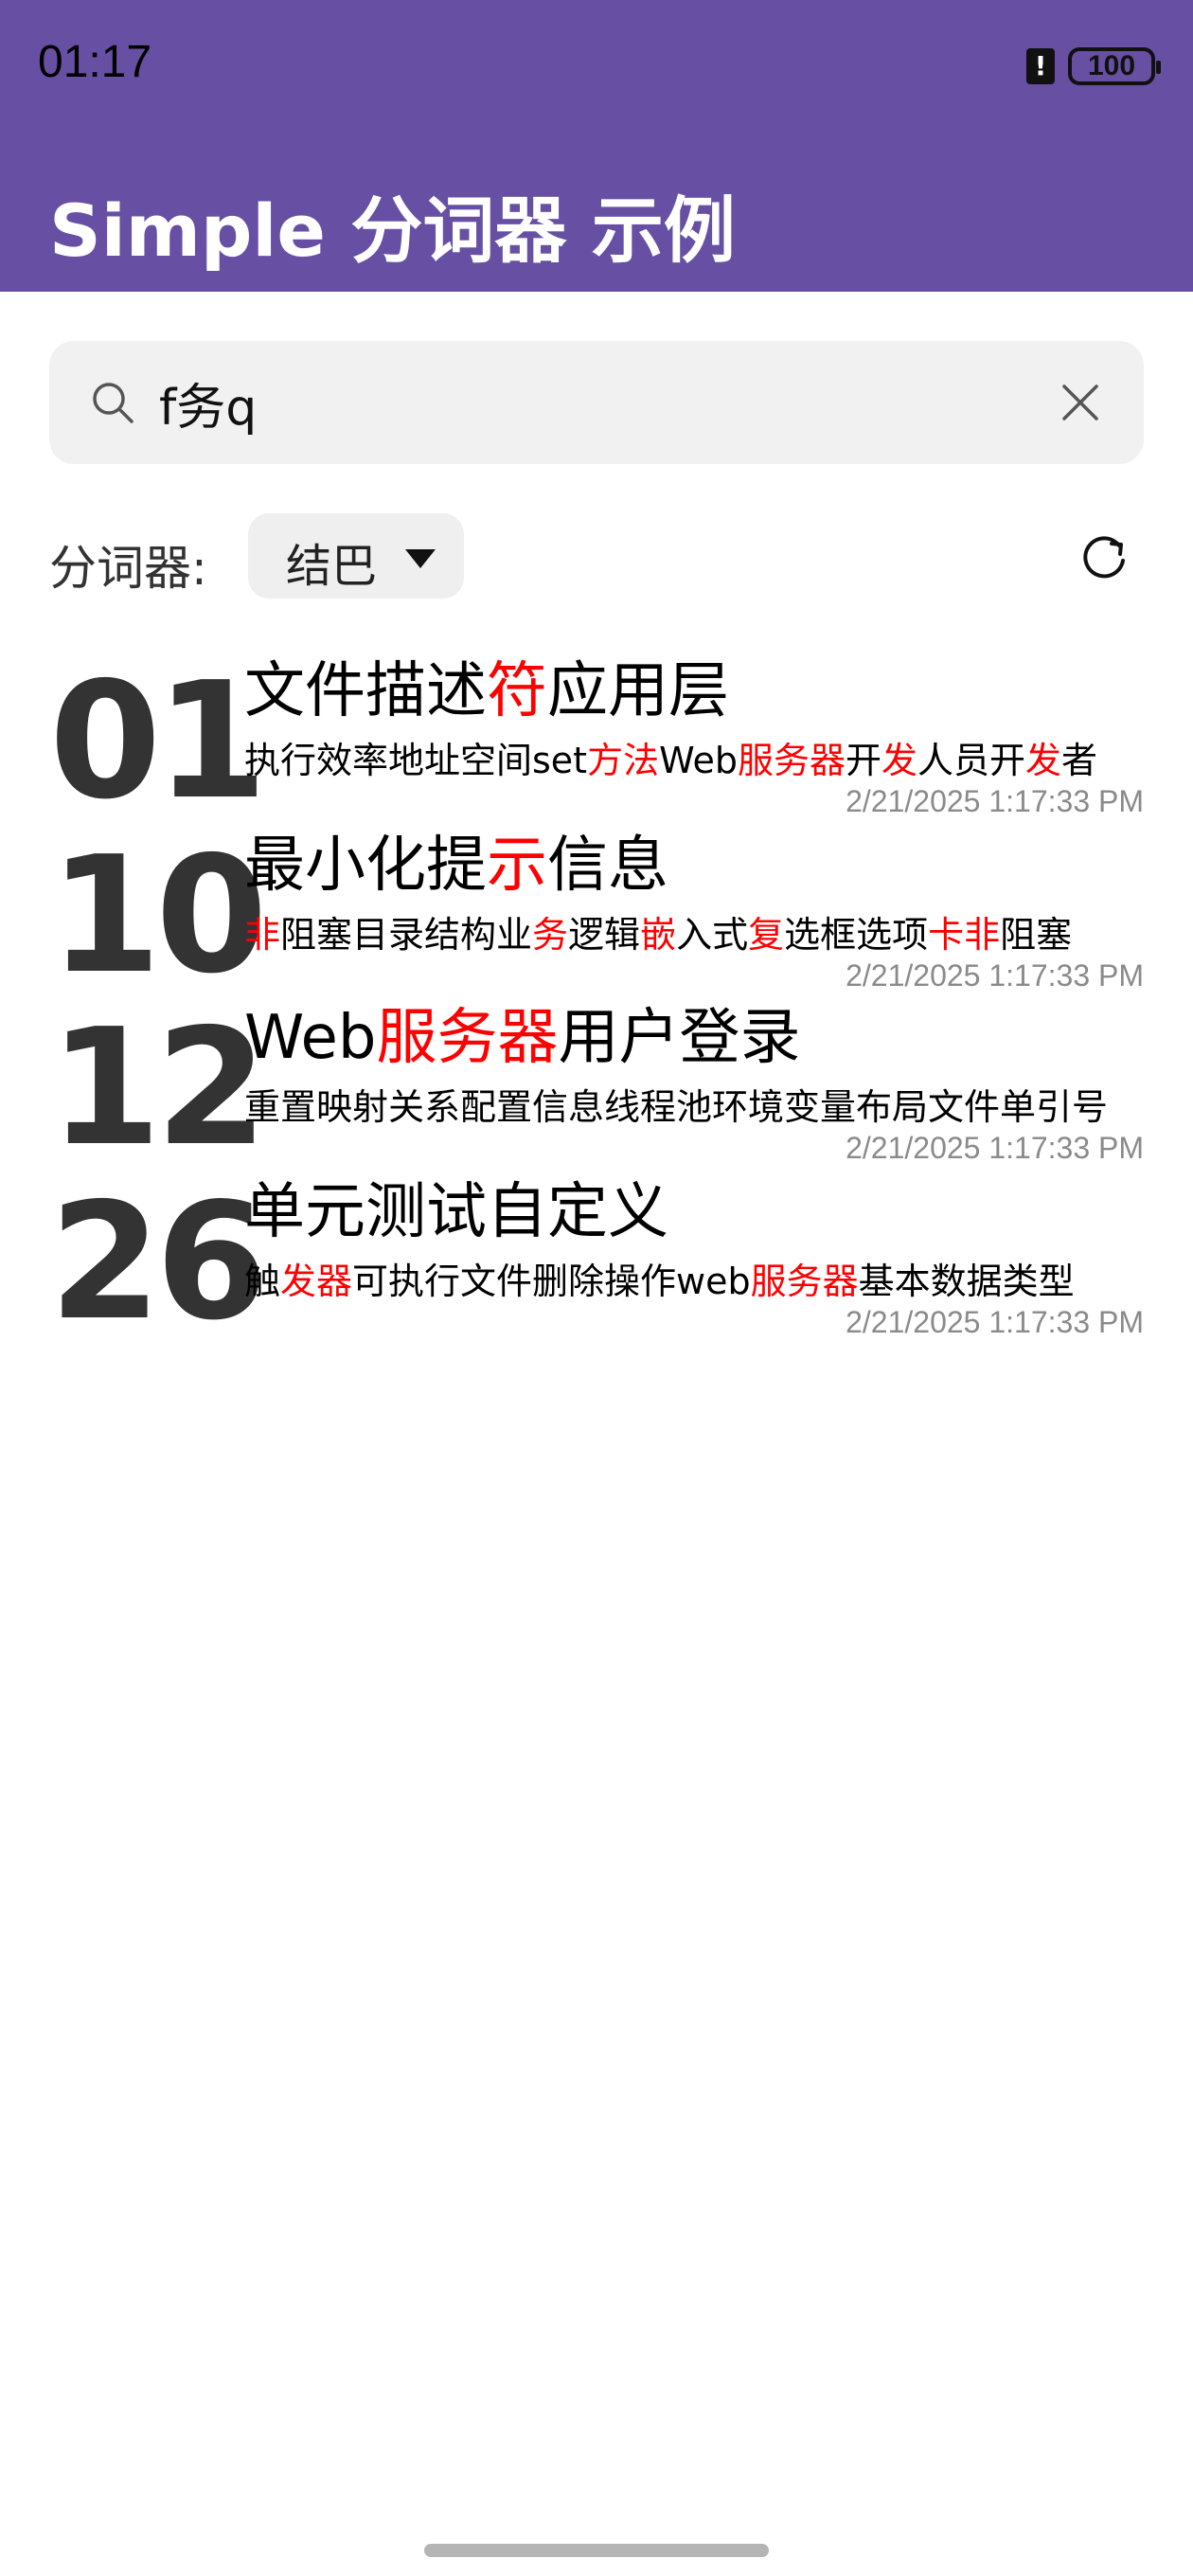  I want to click on snippet-text: 基本数据类型, so click(966, 1281).